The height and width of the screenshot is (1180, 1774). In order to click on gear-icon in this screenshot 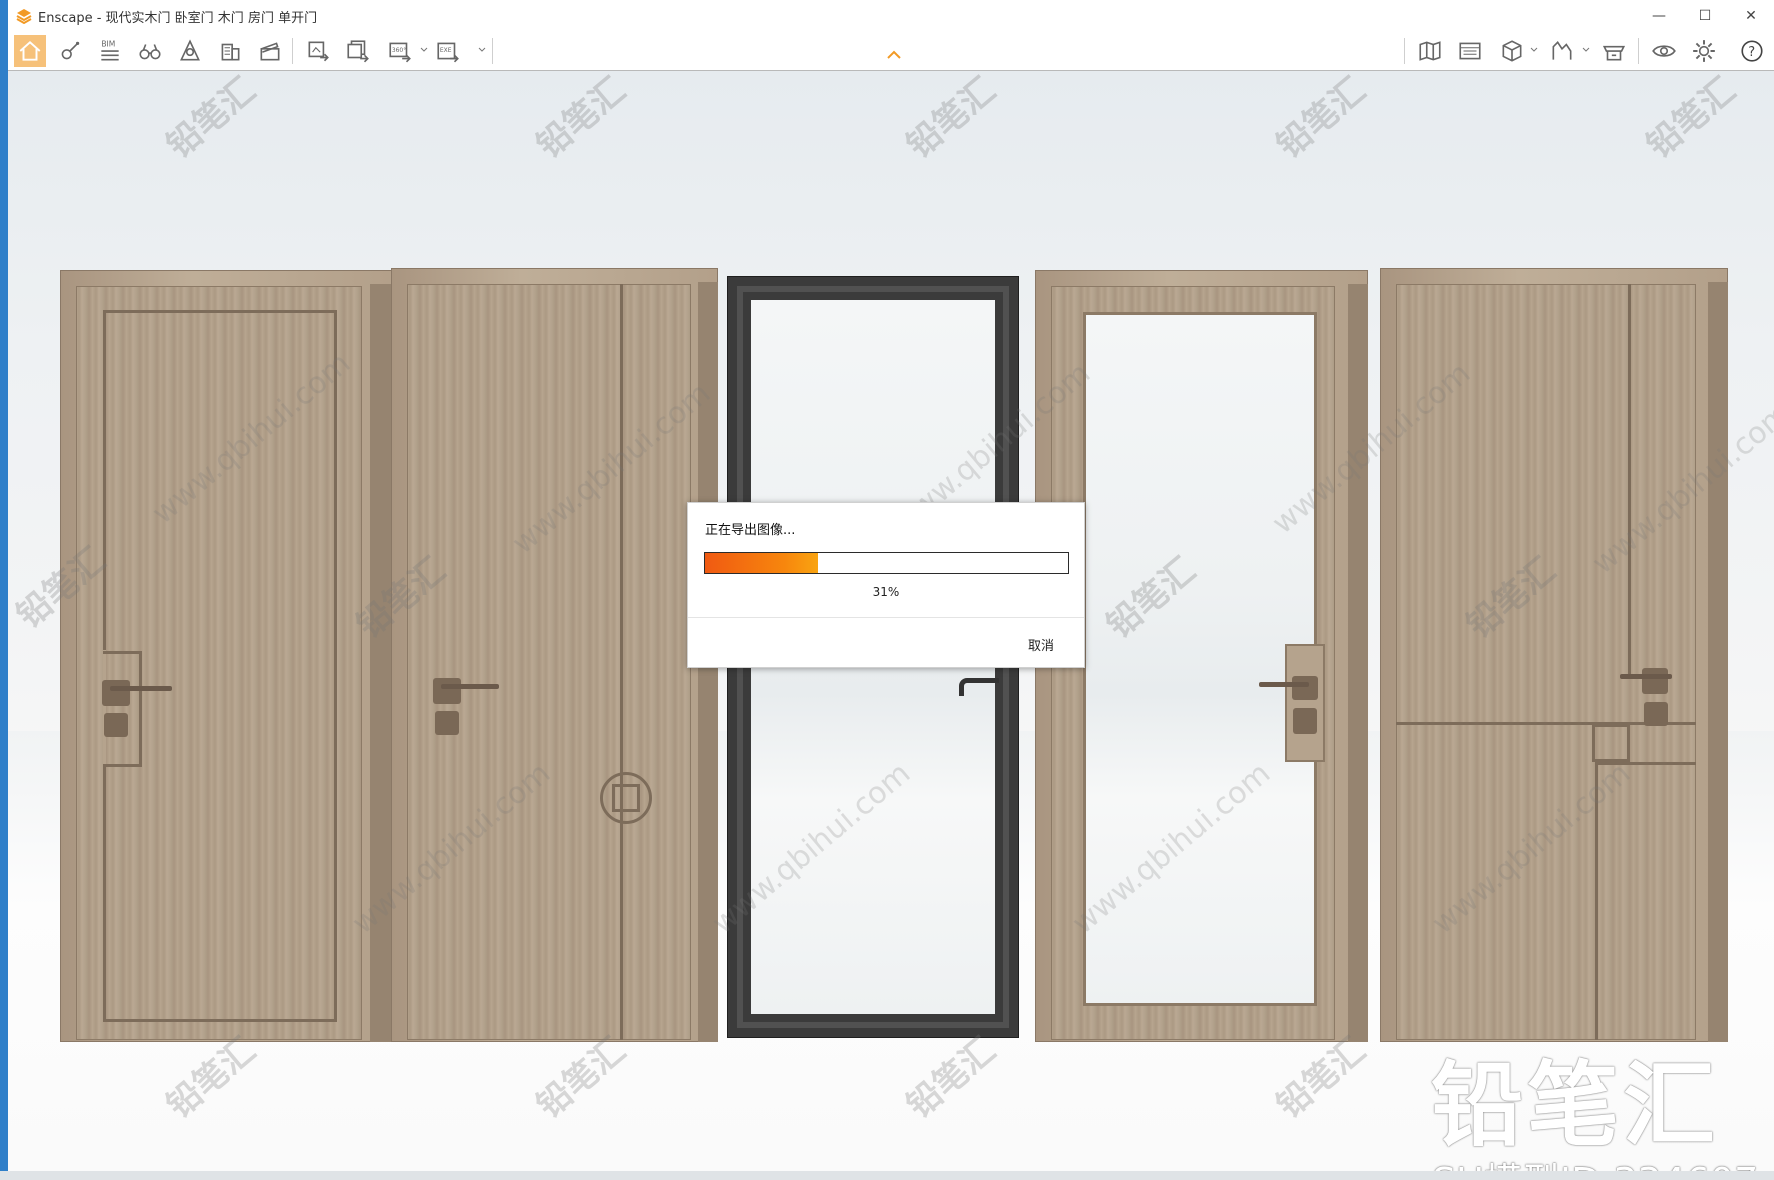, I will do `click(1704, 51)`.